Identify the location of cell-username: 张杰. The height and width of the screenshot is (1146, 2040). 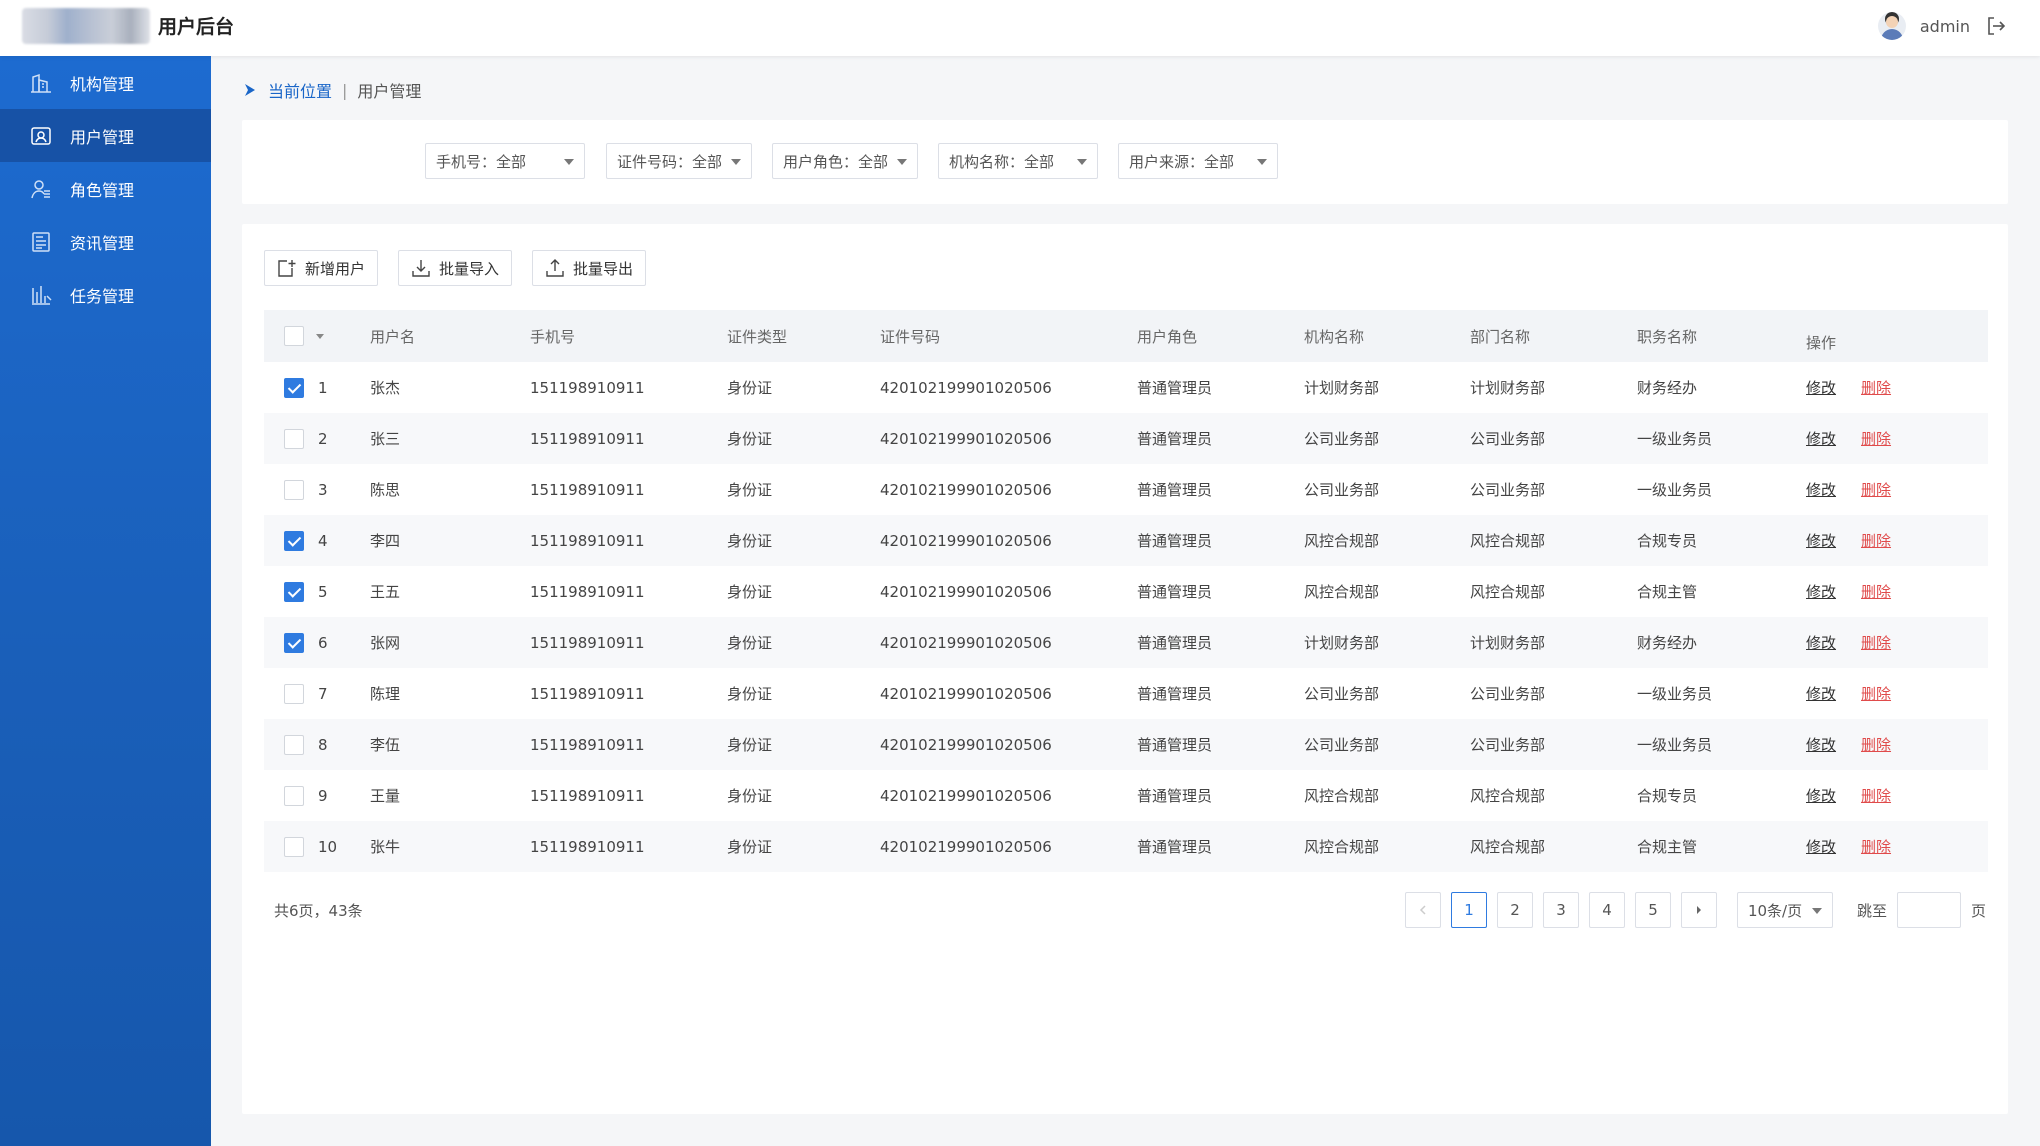
(385, 388).